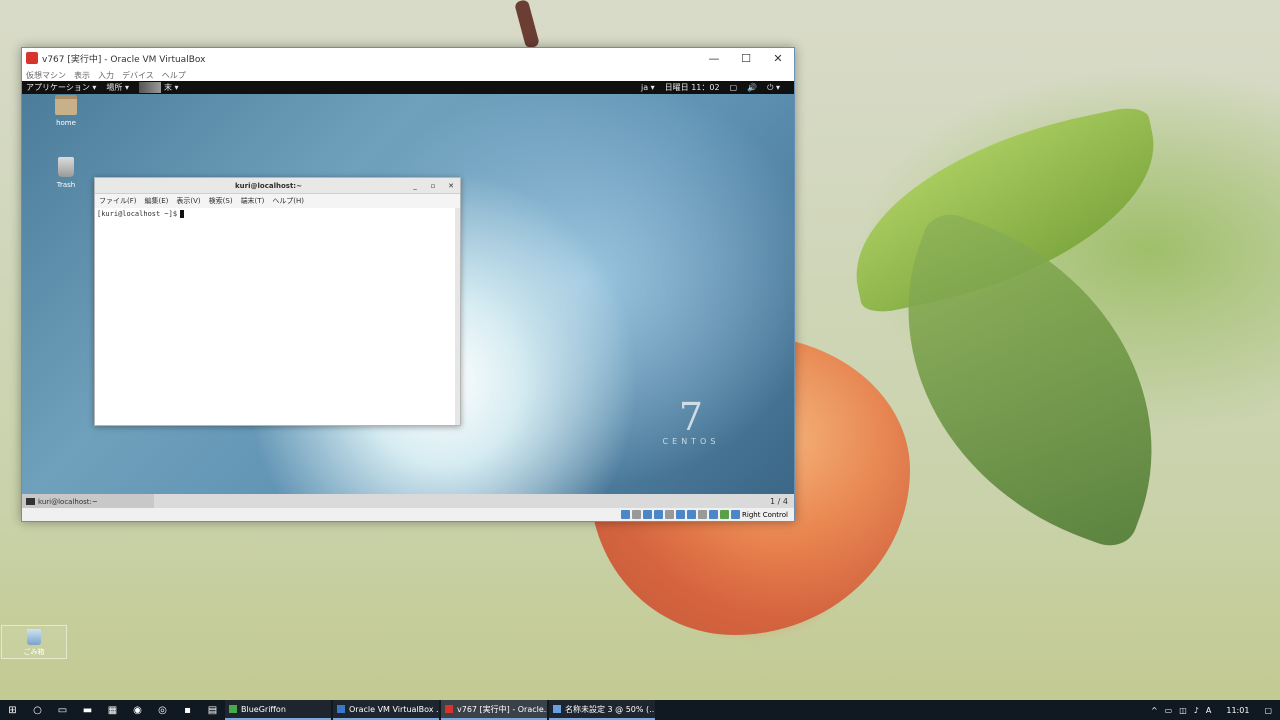 This screenshot has height=720, width=1280. What do you see at coordinates (626, 514) in the screenshot?
I see `harddisk-icon` at bounding box center [626, 514].